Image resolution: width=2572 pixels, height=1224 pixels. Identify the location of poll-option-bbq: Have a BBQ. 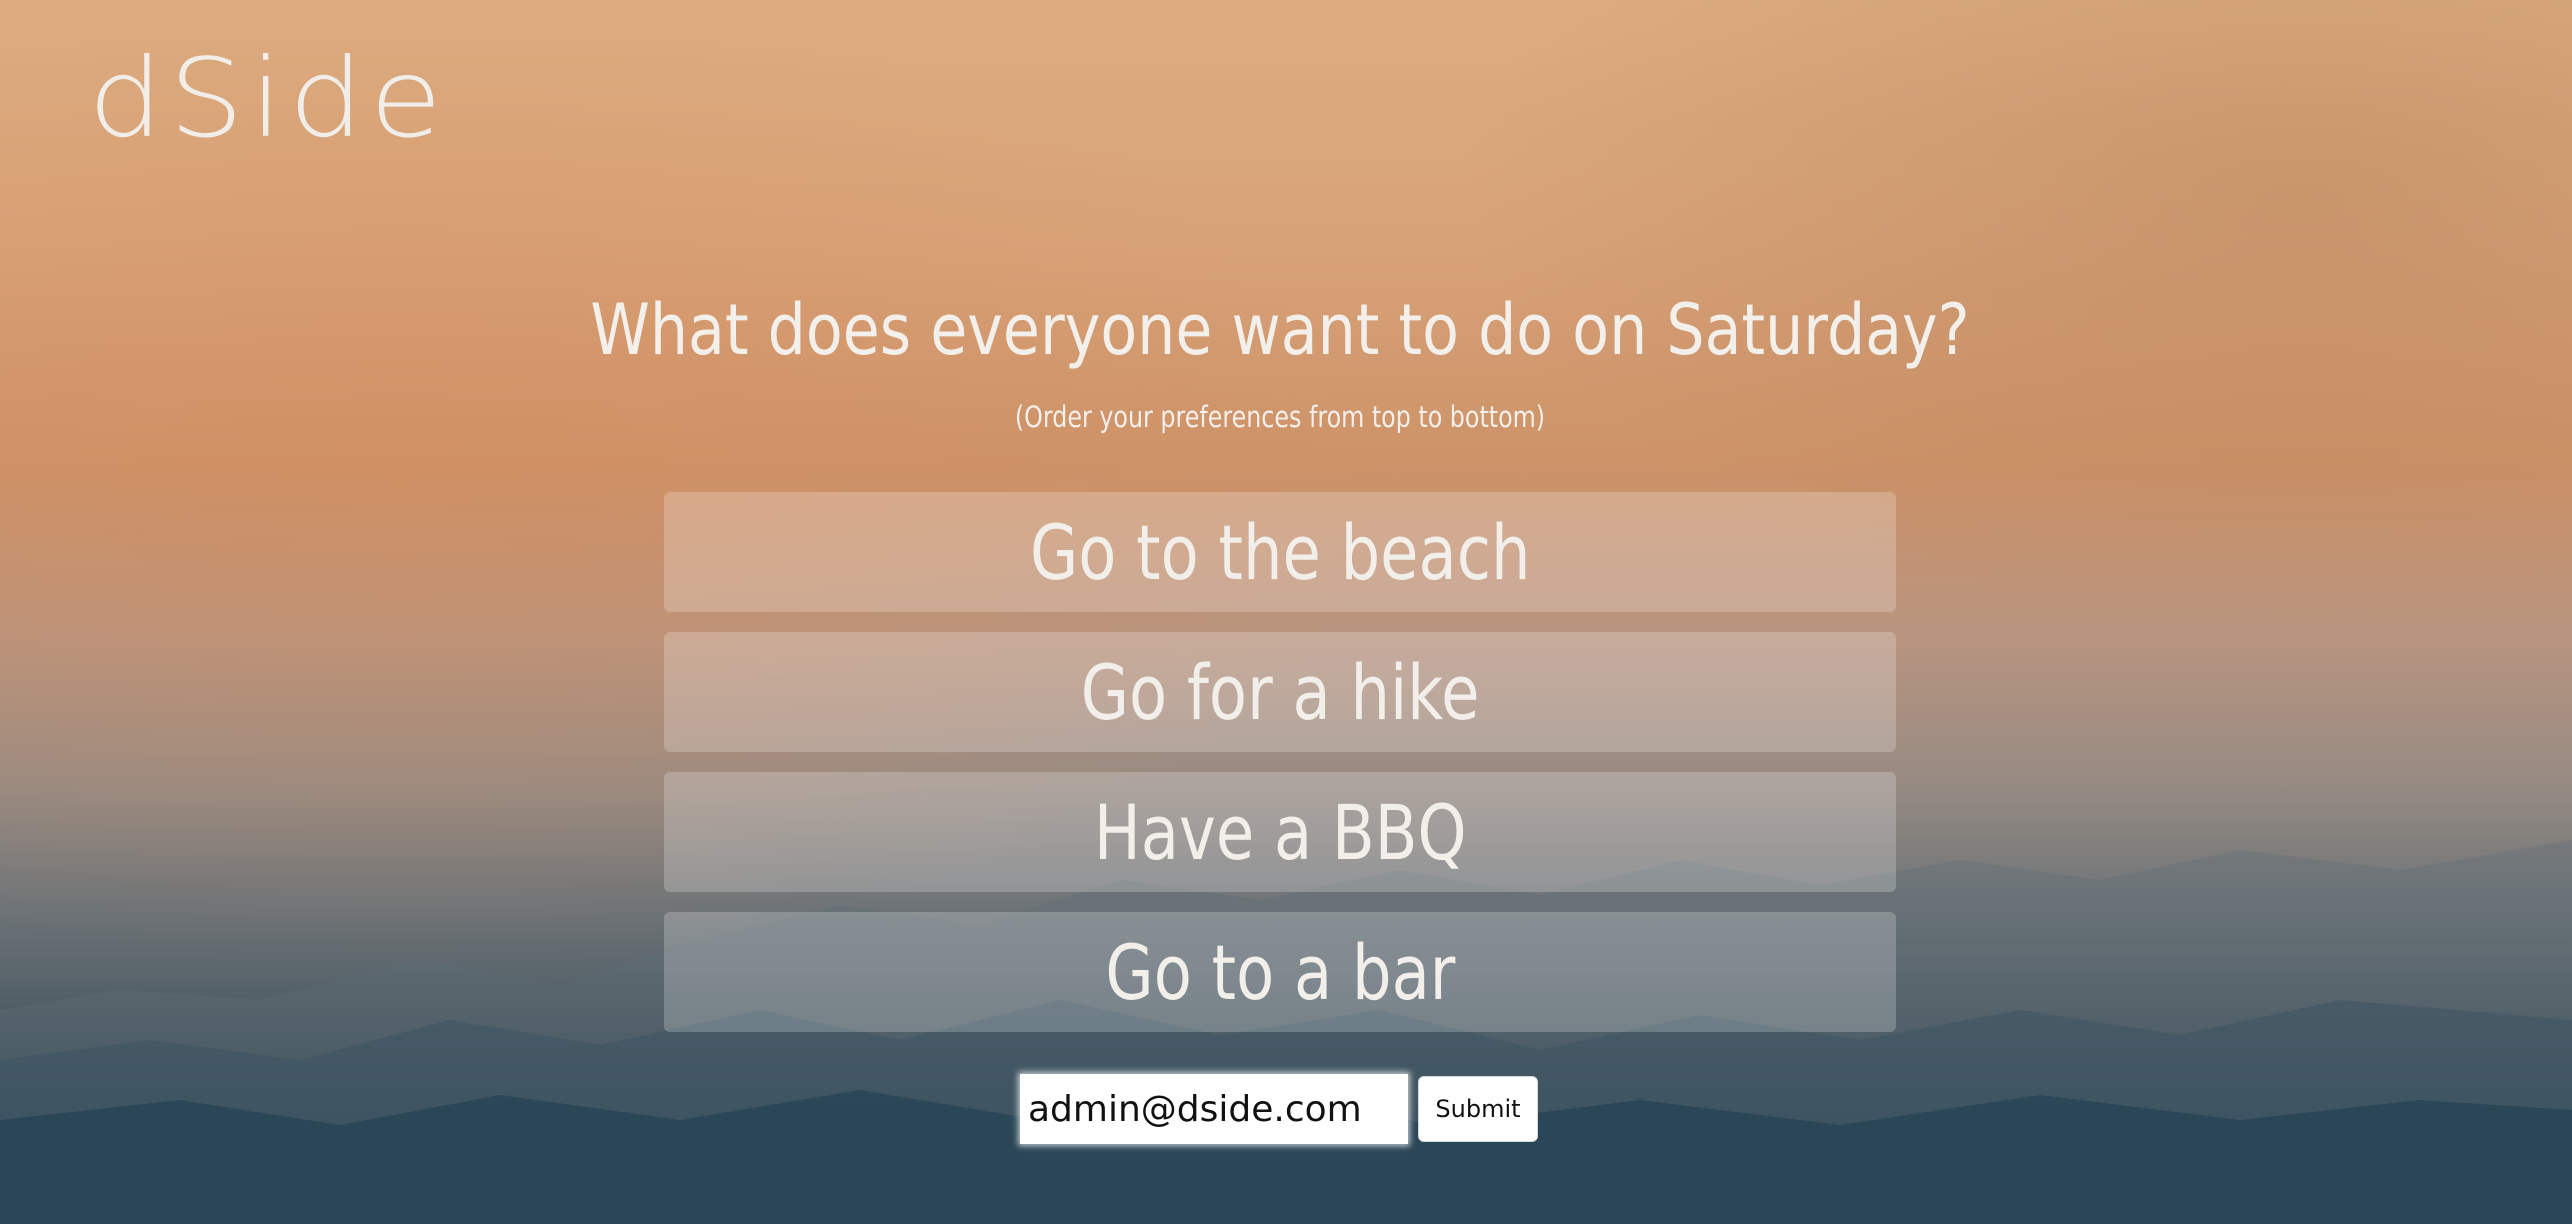
(1280, 832).